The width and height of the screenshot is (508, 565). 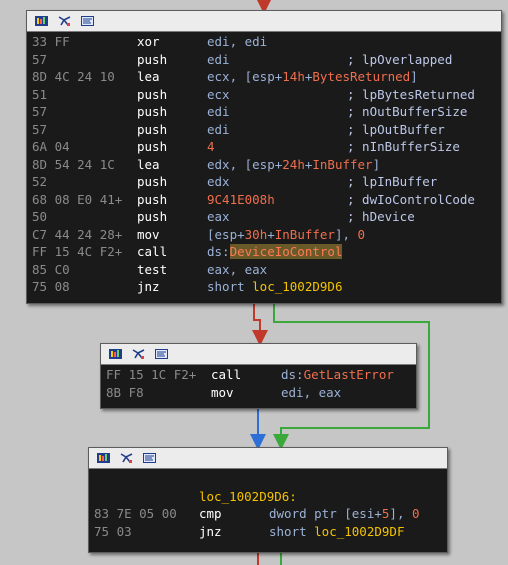 I want to click on code-line: FF 15 4C F2+ call ds:DeviceIoControl, so click(x=264, y=252).